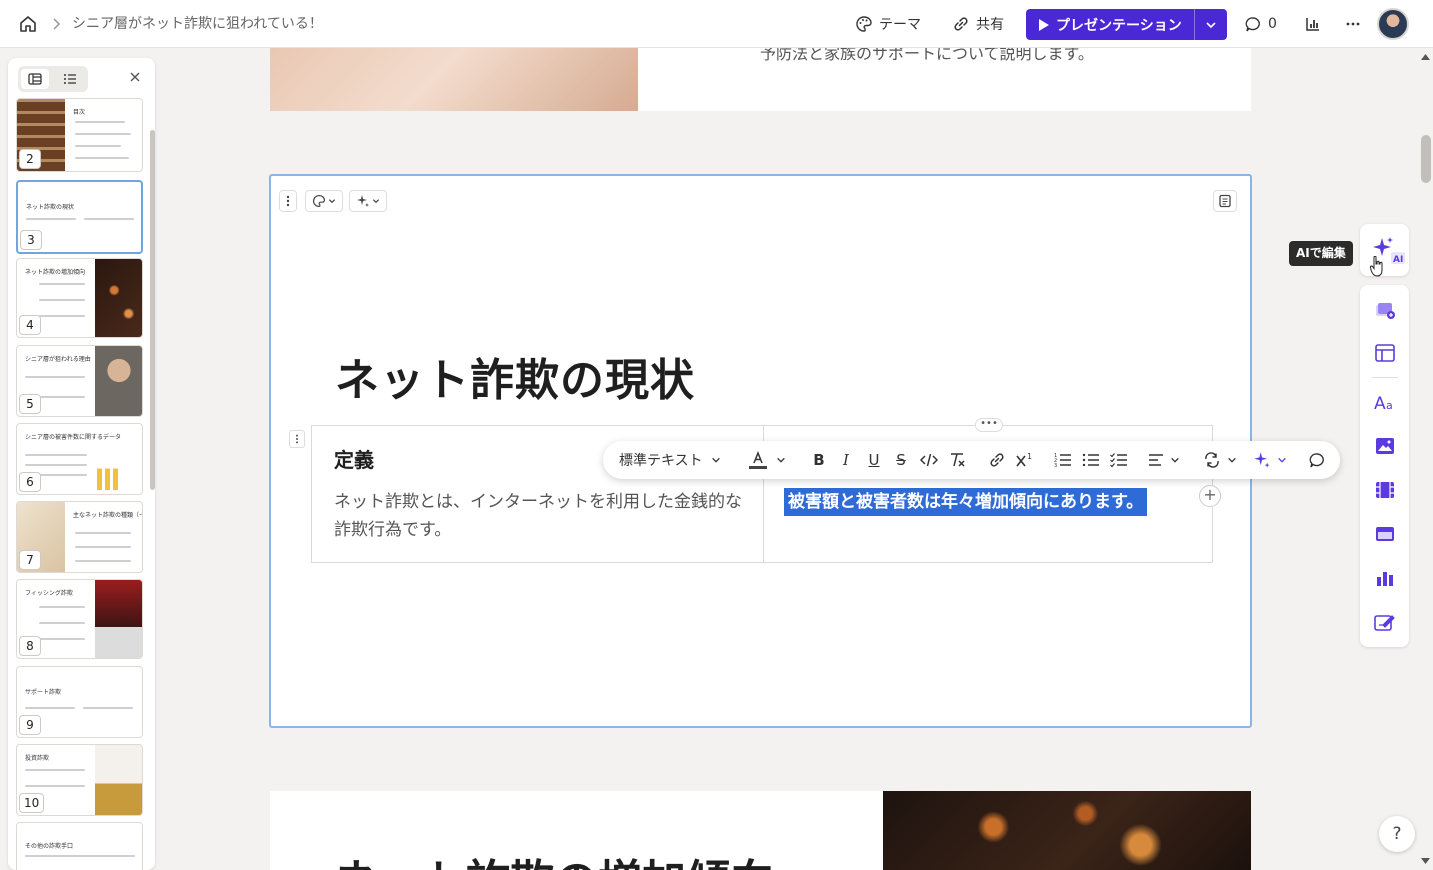 This screenshot has width=1433, height=870. Describe the element at coordinates (30, 404) in the screenshot. I see `slide-number: 5` at that location.